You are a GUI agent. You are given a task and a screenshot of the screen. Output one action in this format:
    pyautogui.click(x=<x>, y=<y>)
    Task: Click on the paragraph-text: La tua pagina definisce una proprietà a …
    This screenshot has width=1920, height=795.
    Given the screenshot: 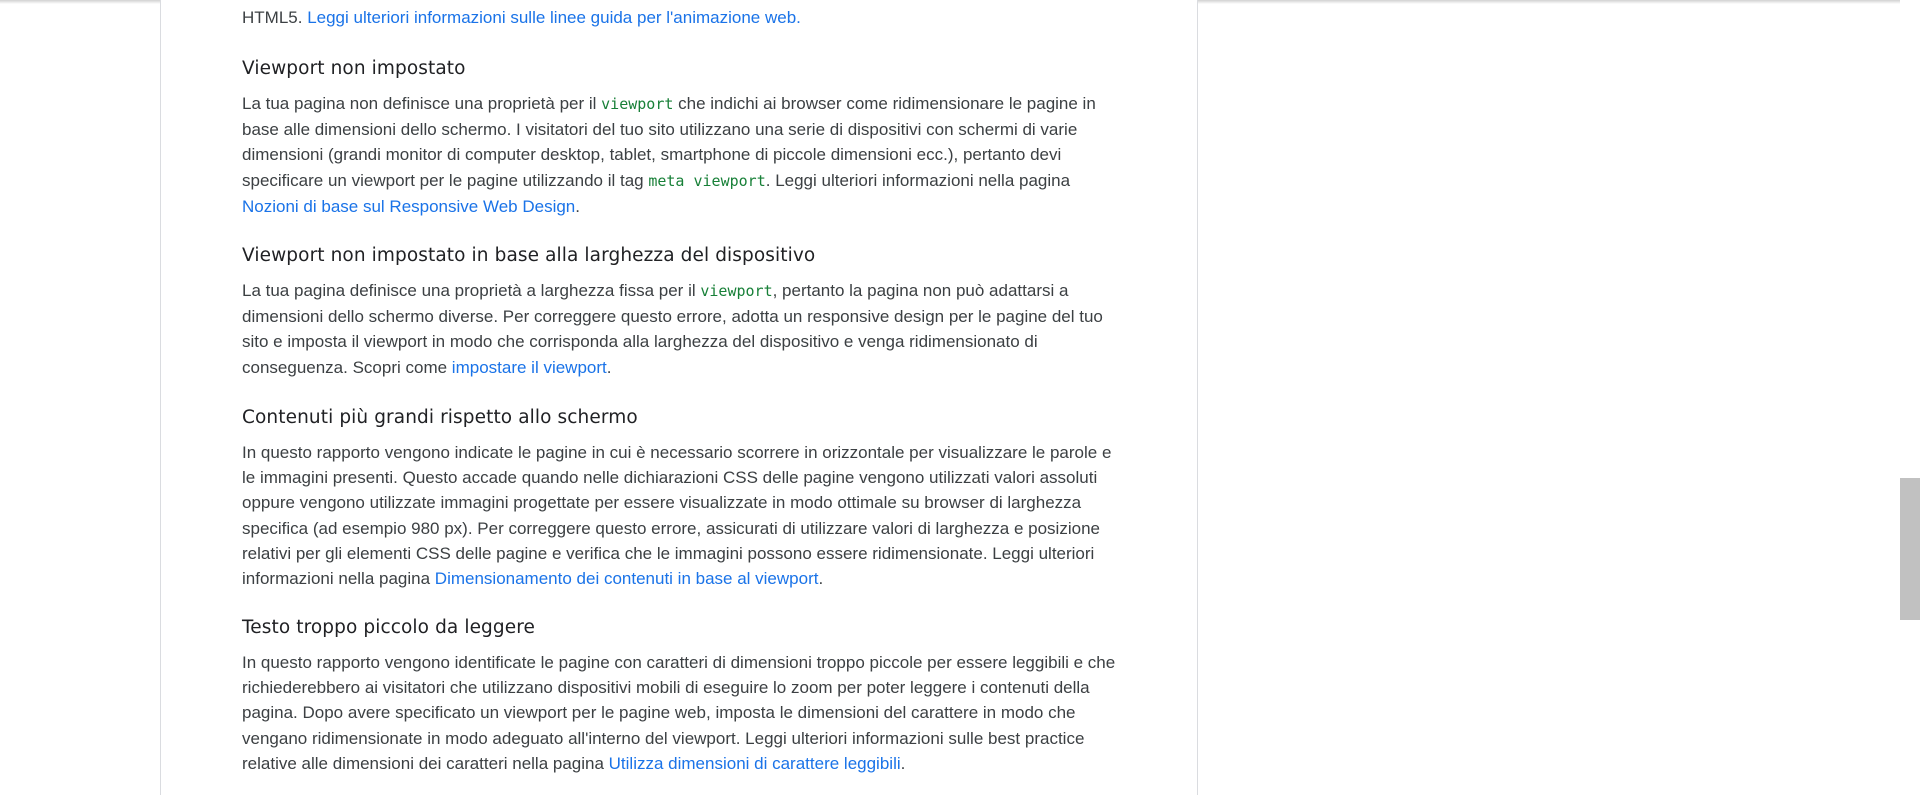 What is the action you would take?
    pyautogui.click(x=471, y=290)
    